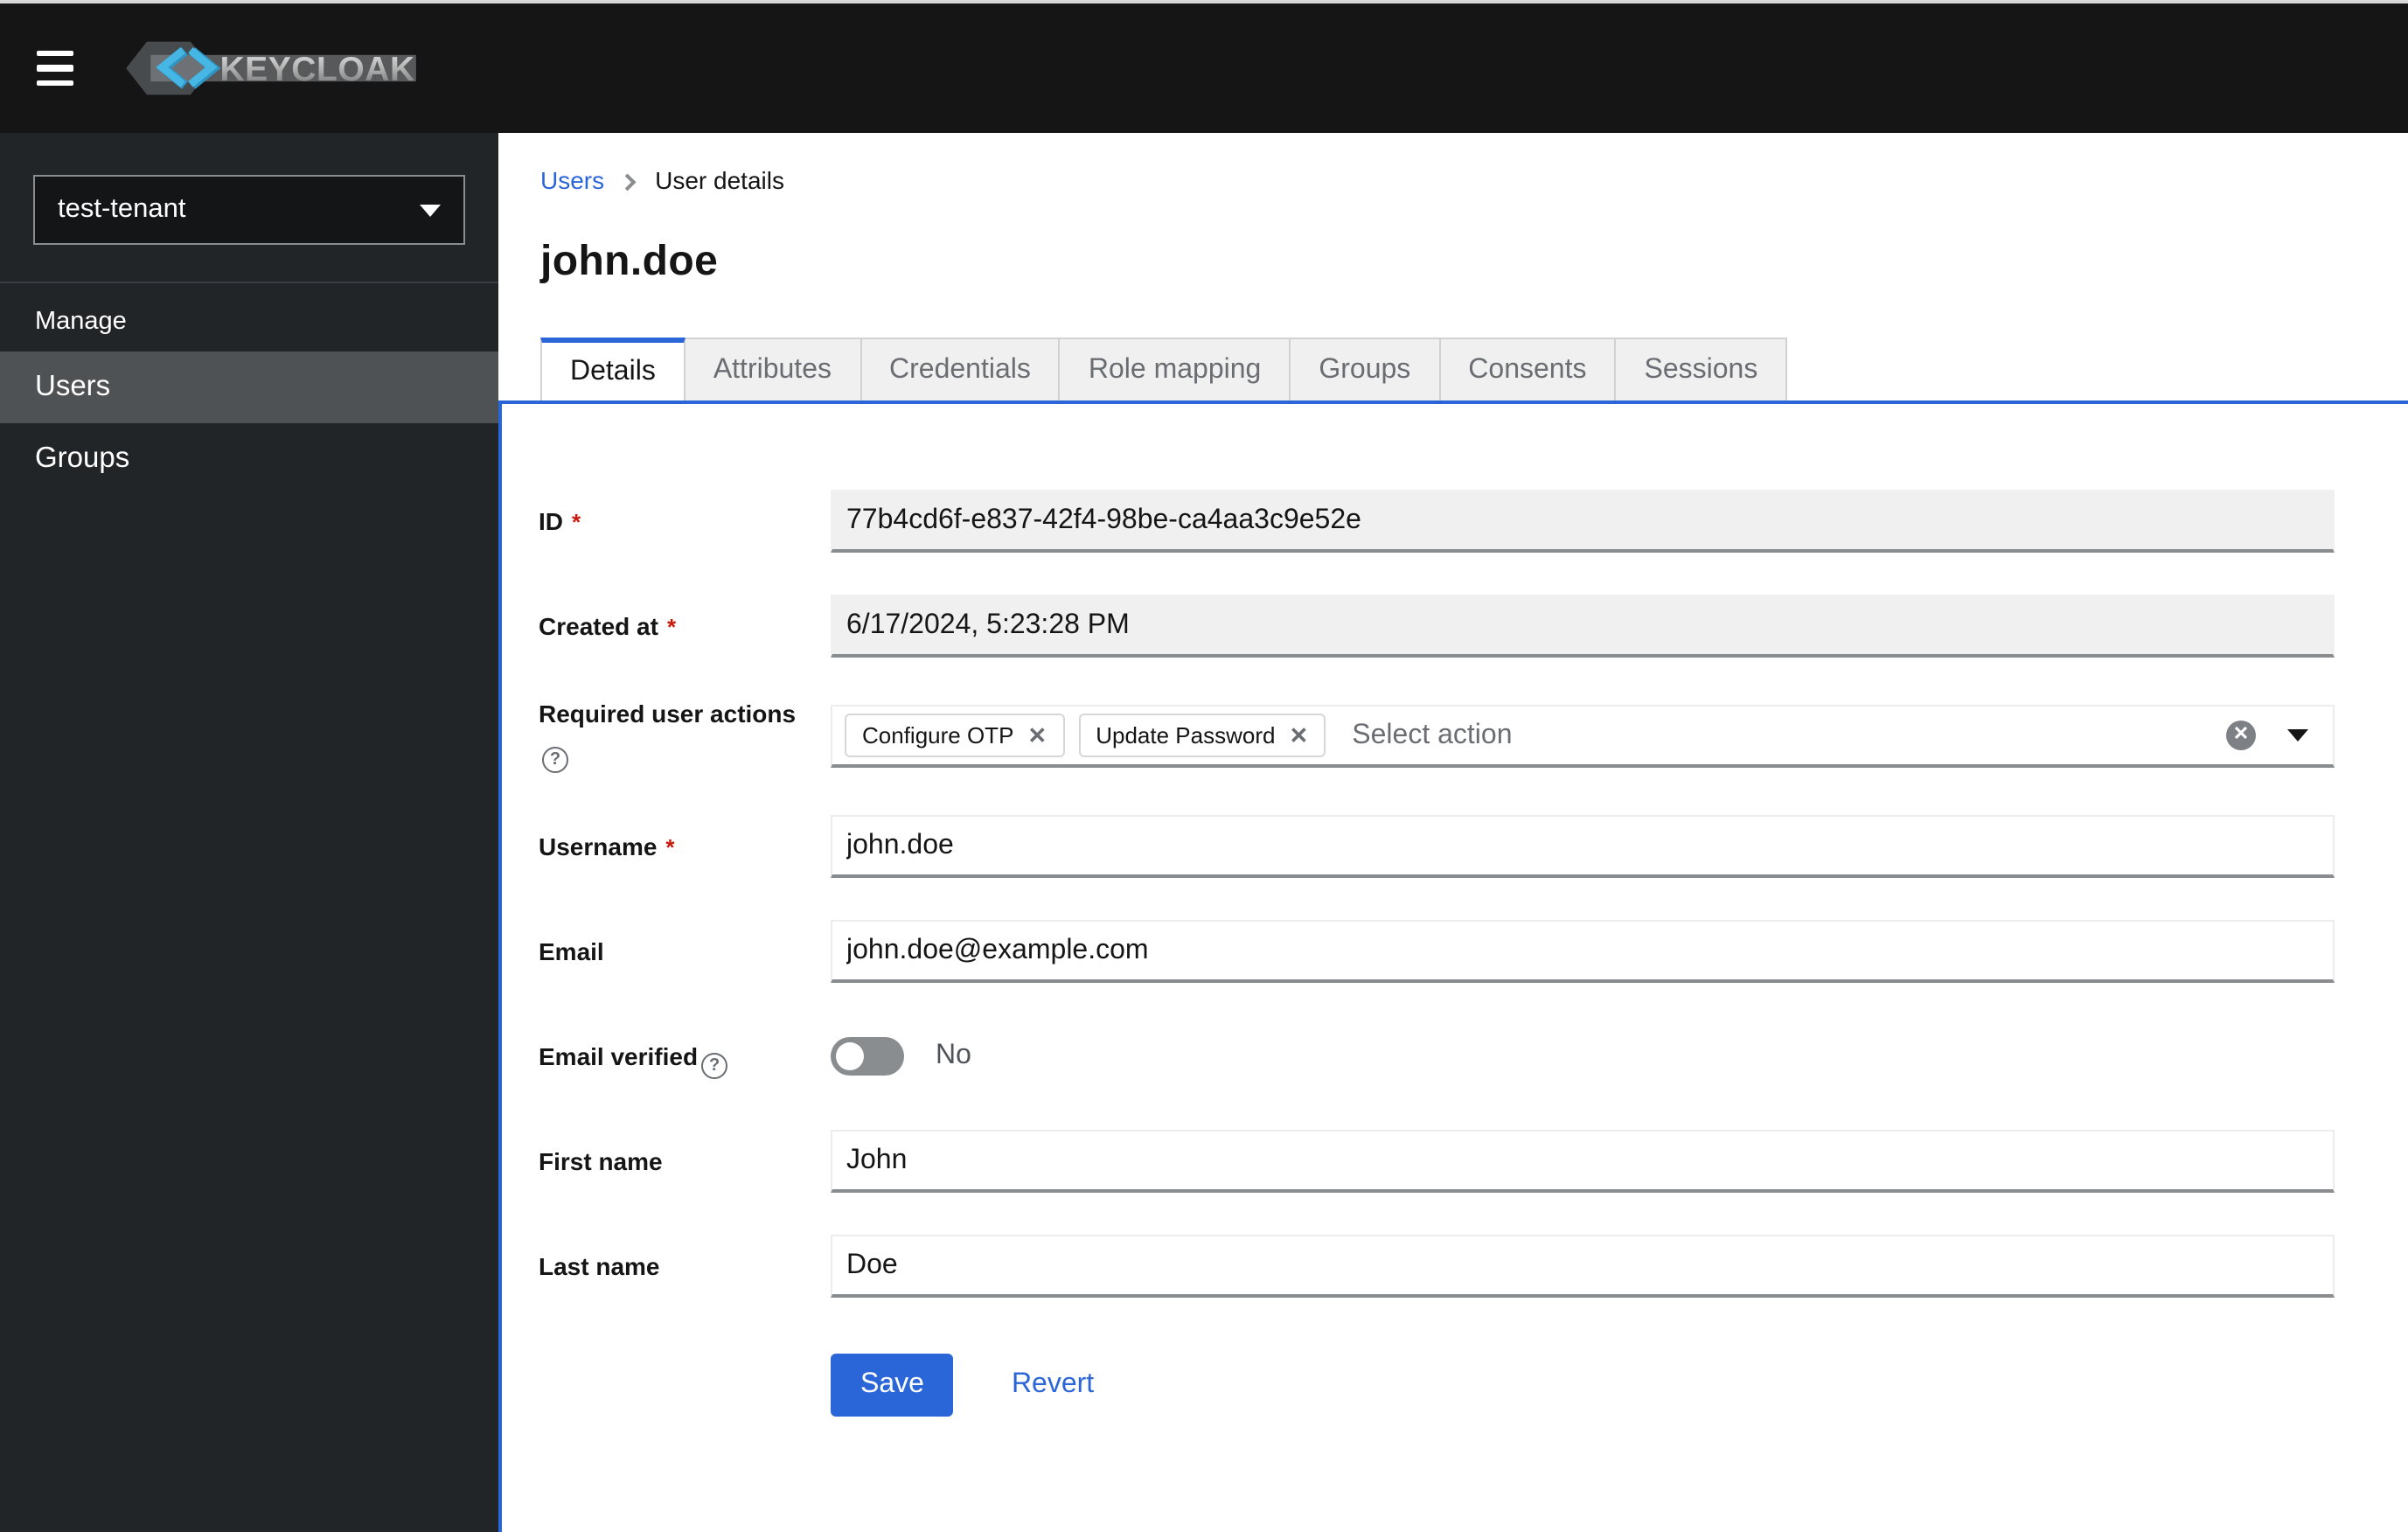  Describe the element at coordinates (1583, 1056) in the screenshot. I see `input-cell: No` at that location.